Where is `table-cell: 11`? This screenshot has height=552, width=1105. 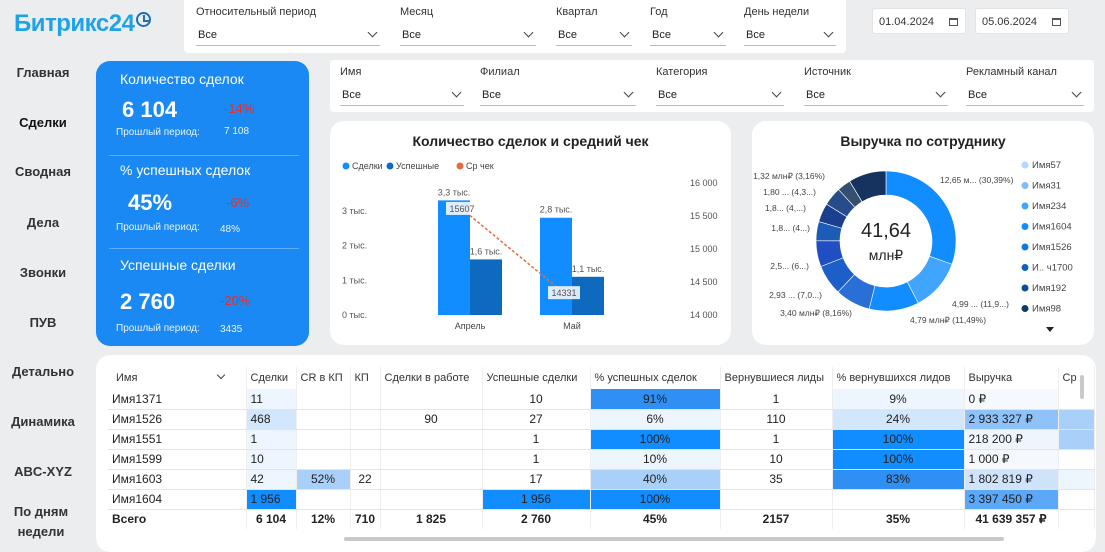
table-cell: 11 is located at coordinates (271, 399).